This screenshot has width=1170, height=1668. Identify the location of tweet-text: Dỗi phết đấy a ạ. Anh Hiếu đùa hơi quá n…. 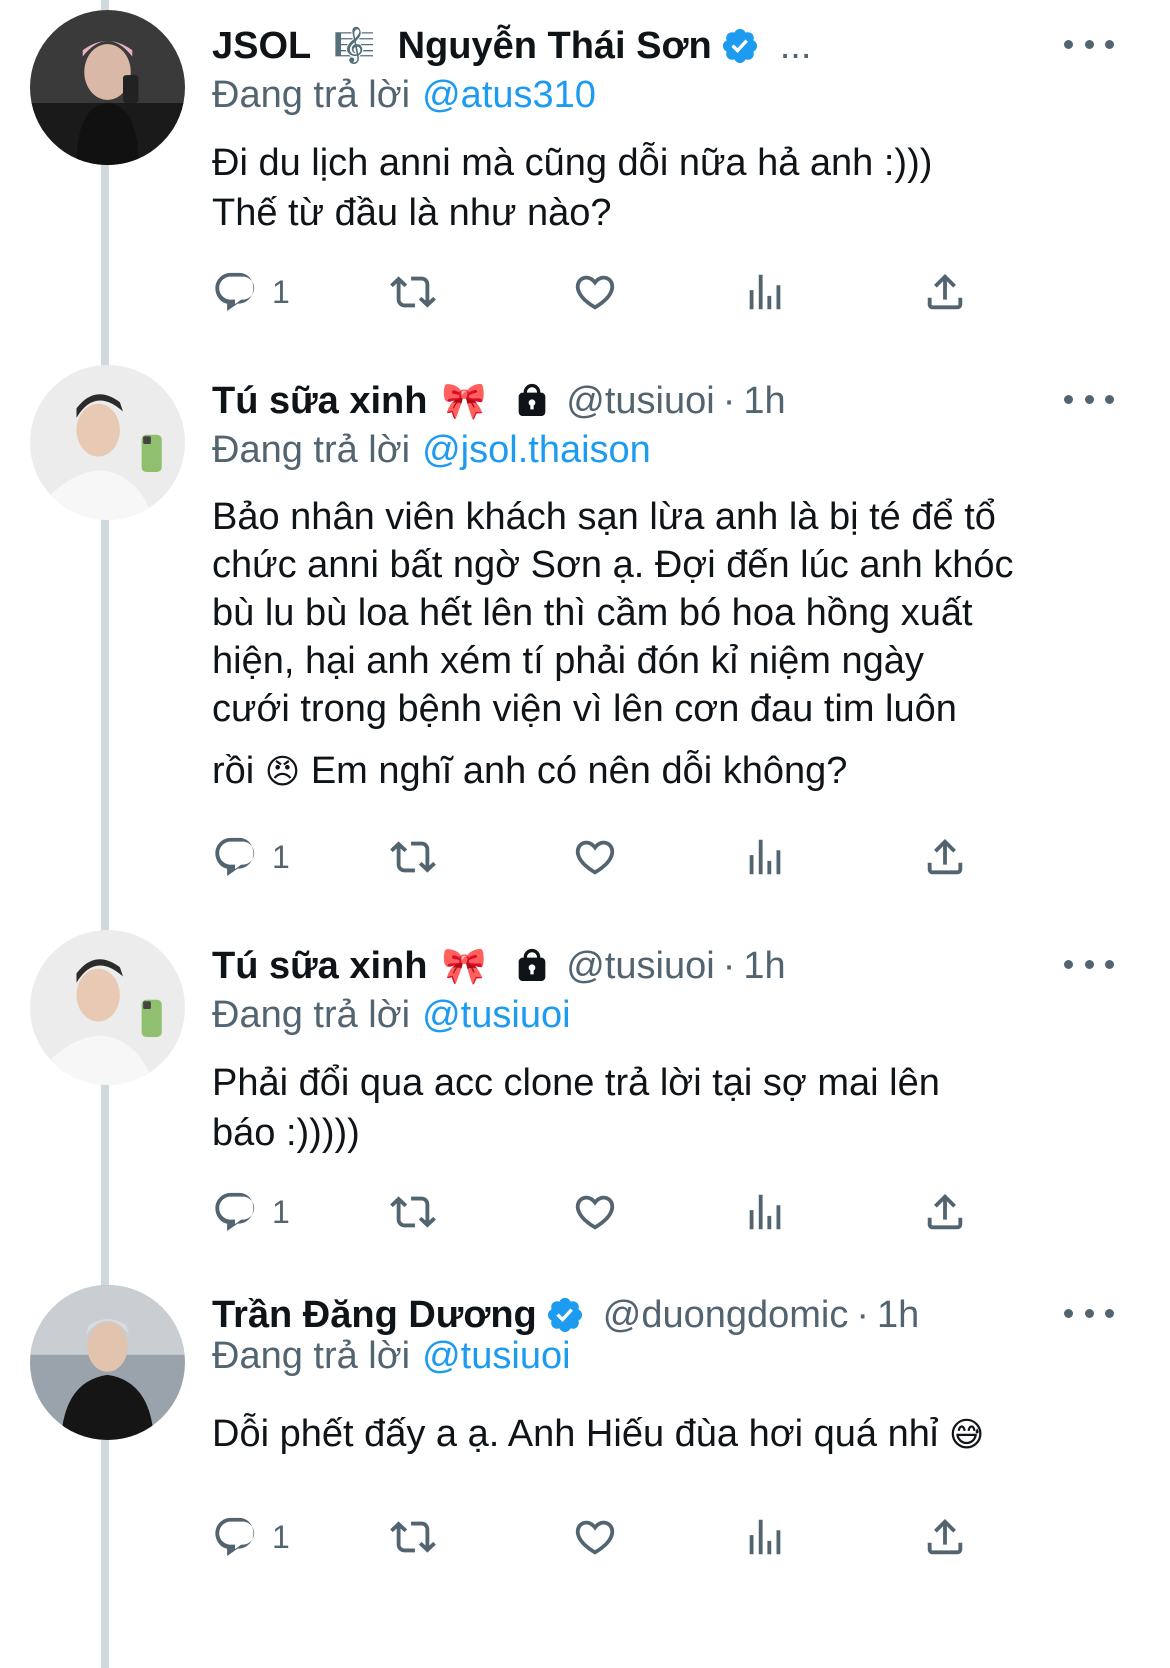
(677, 1434).